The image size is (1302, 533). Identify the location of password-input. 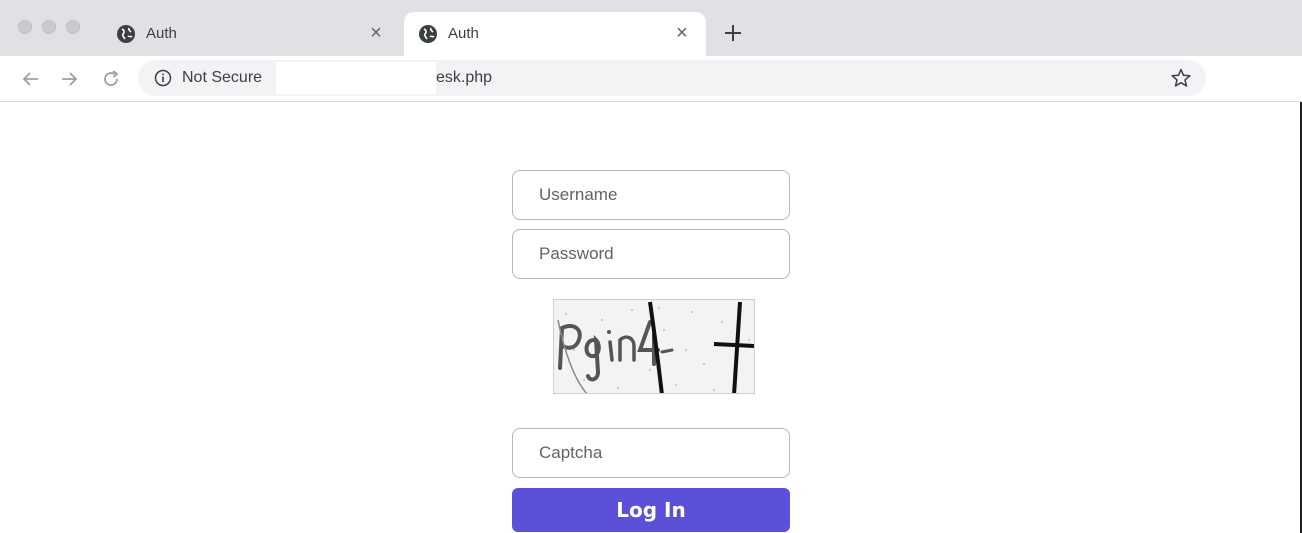
(651, 254).